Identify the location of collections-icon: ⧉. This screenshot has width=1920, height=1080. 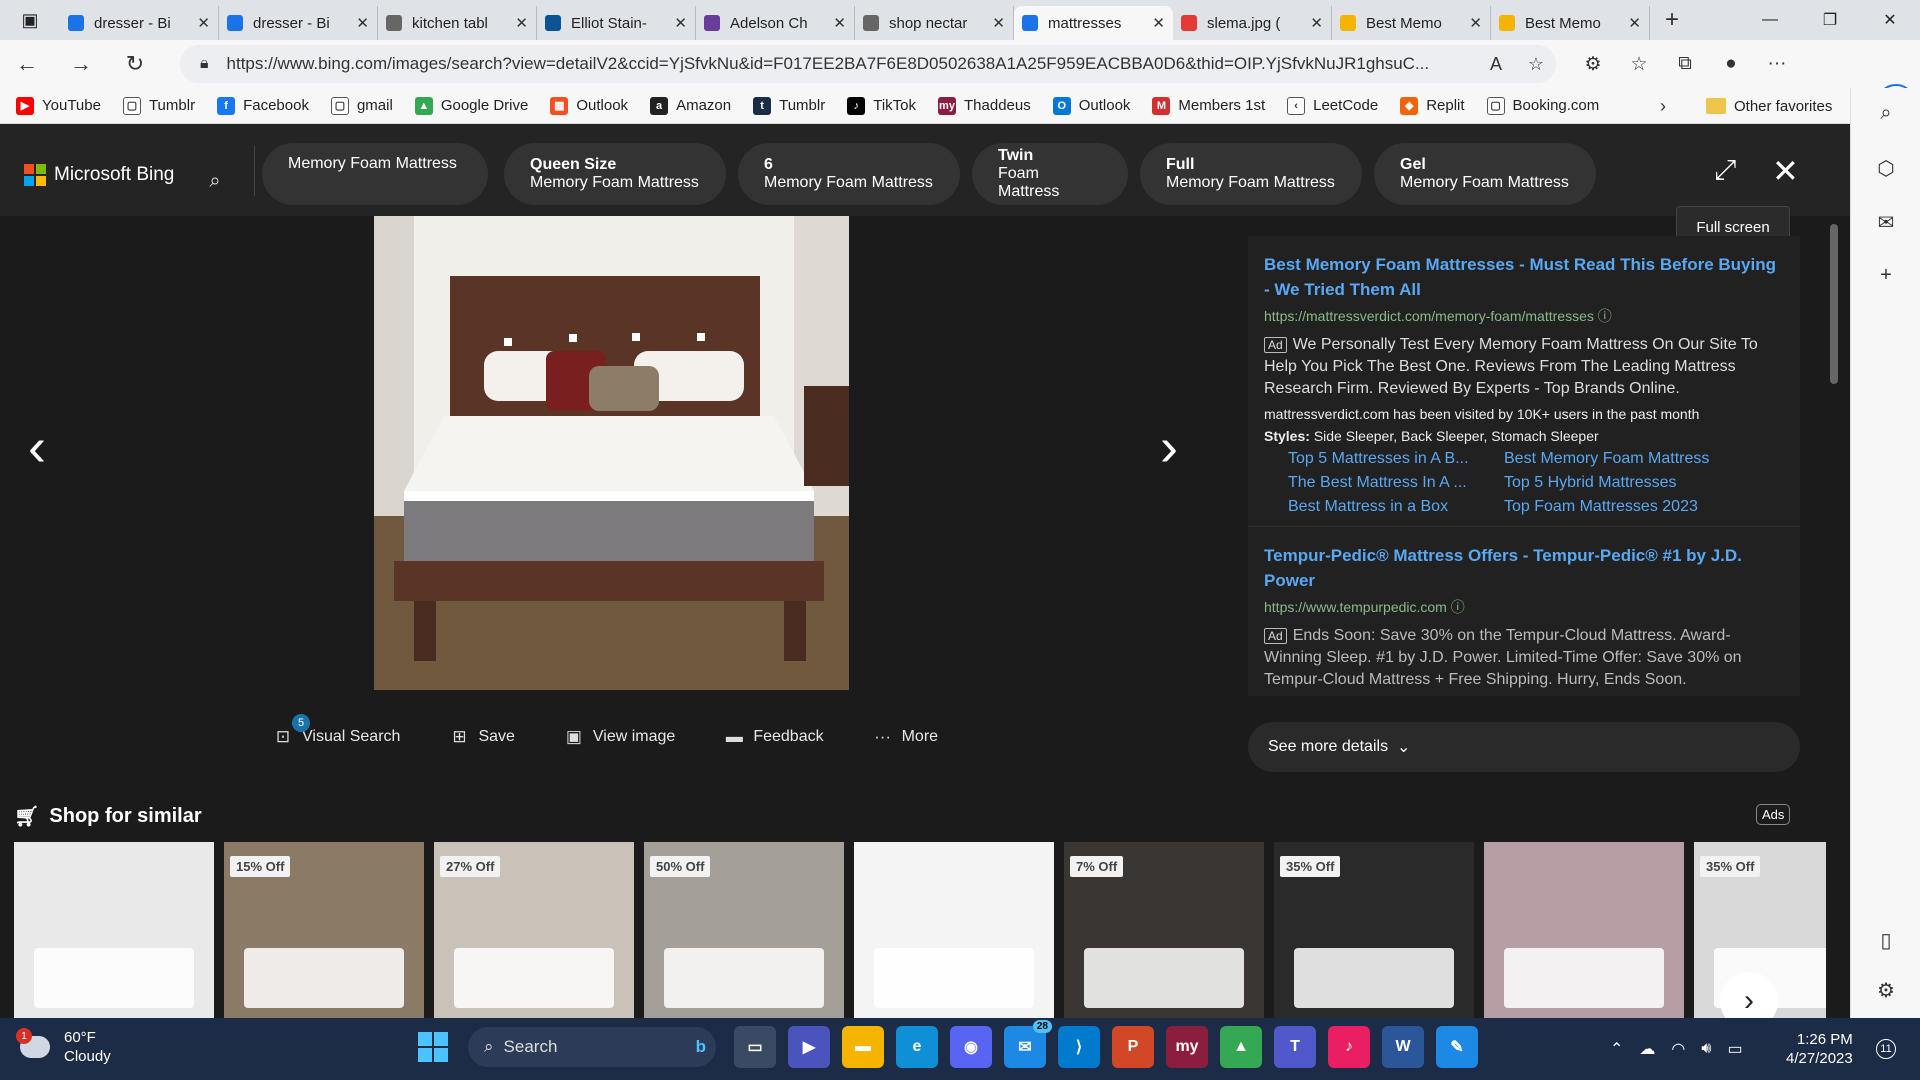
(1685, 64).